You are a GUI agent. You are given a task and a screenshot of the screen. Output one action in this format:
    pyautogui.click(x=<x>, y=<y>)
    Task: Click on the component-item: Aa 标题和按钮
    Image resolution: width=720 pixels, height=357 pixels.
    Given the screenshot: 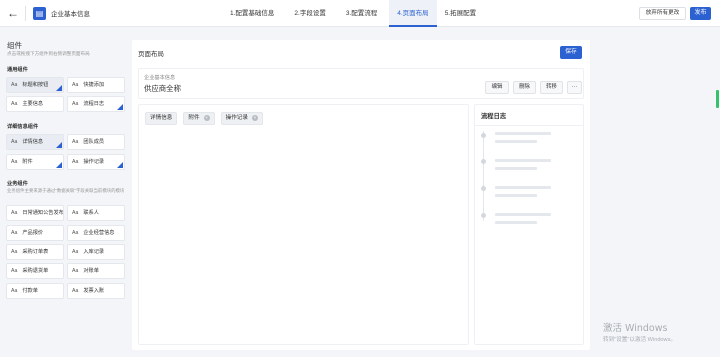 What is the action you would take?
    pyautogui.click(x=35, y=85)
    